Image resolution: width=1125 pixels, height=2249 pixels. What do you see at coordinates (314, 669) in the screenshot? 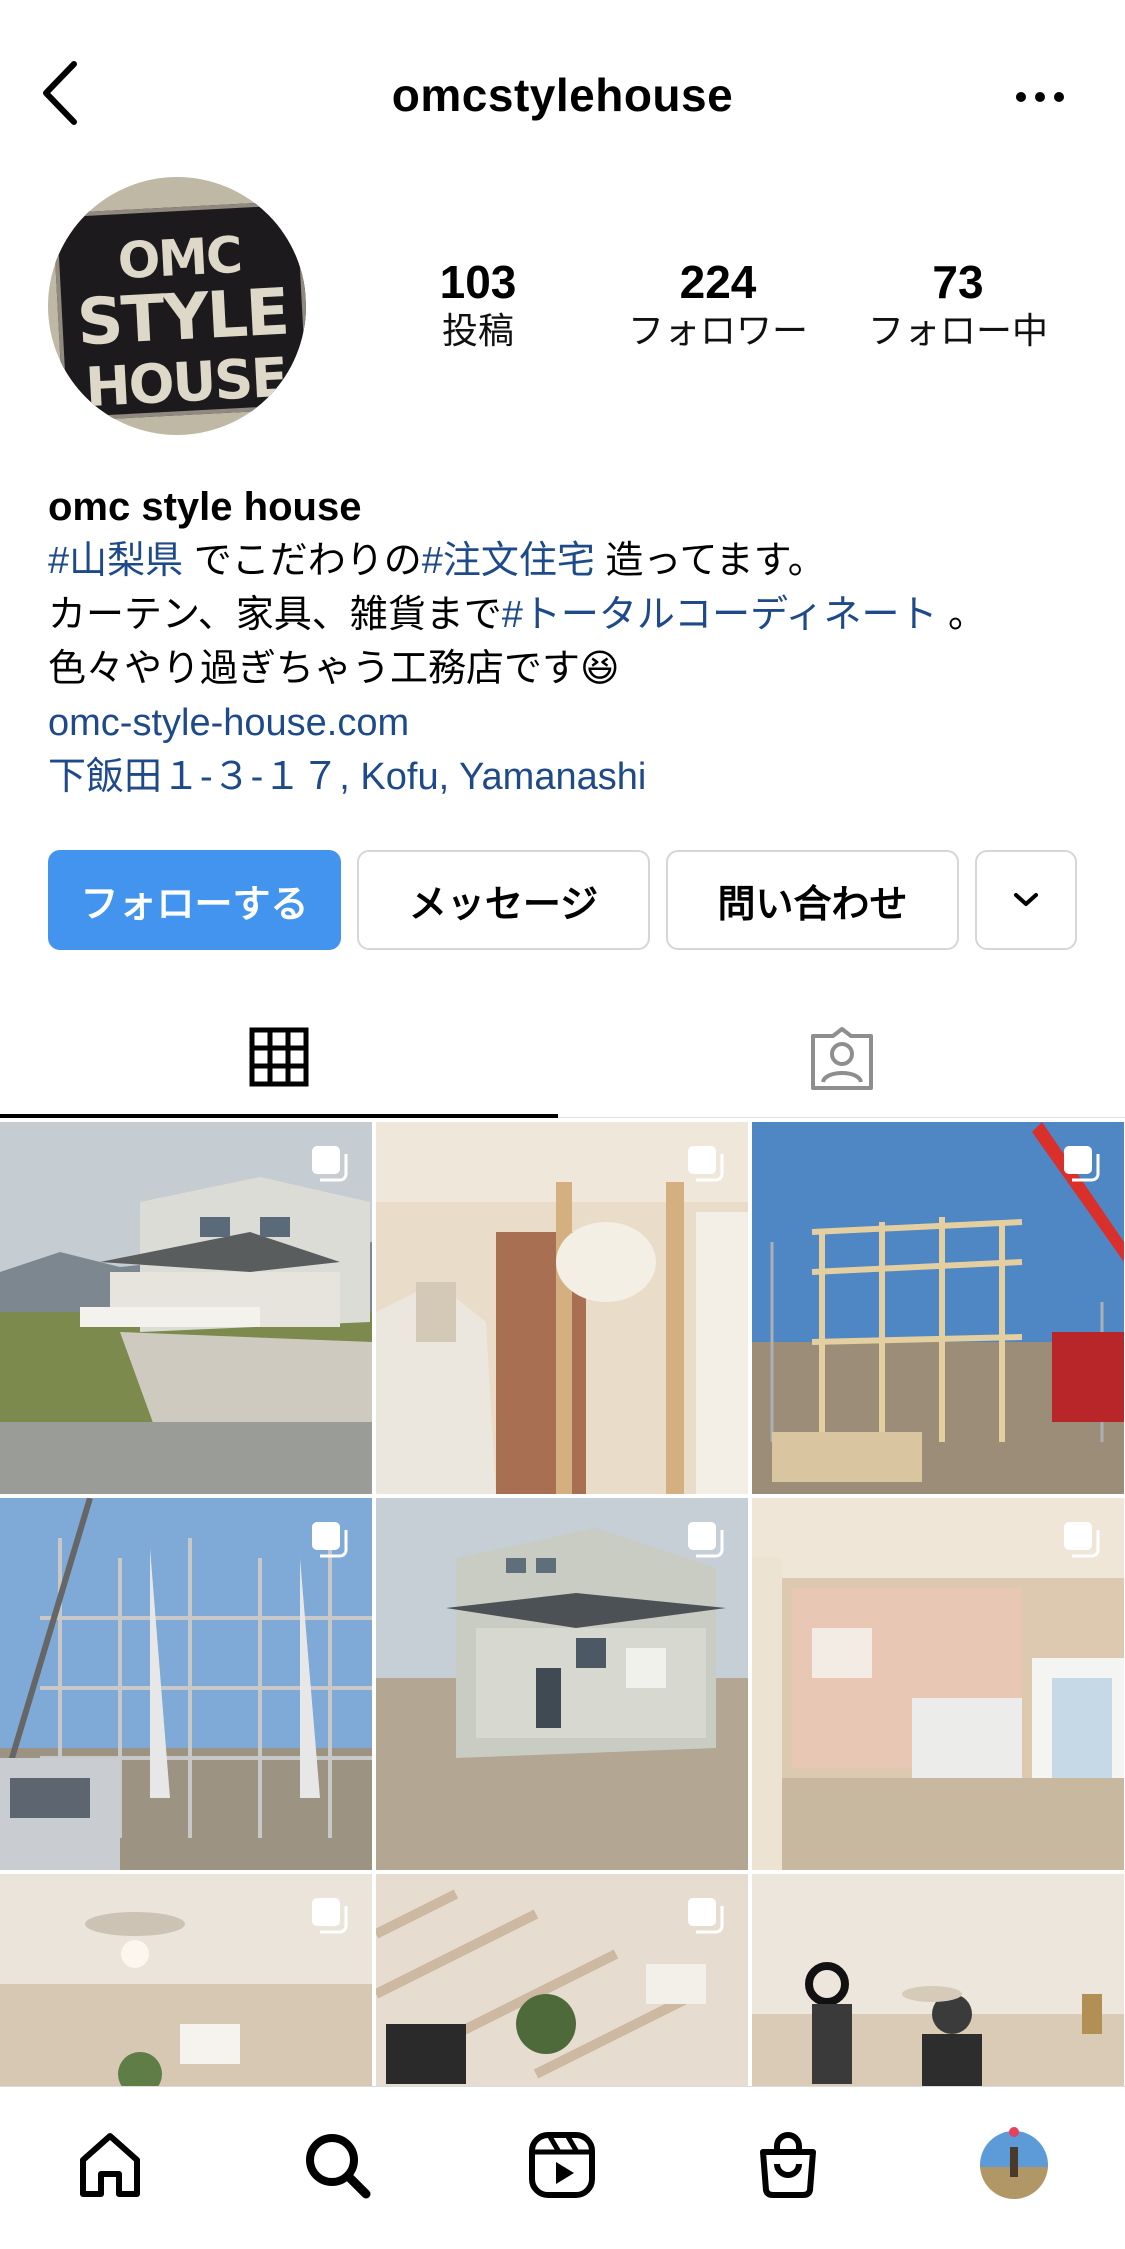
I see `bio-text: 色々やり過ぎちゃう工務店です` at bounding box center [314, 669].